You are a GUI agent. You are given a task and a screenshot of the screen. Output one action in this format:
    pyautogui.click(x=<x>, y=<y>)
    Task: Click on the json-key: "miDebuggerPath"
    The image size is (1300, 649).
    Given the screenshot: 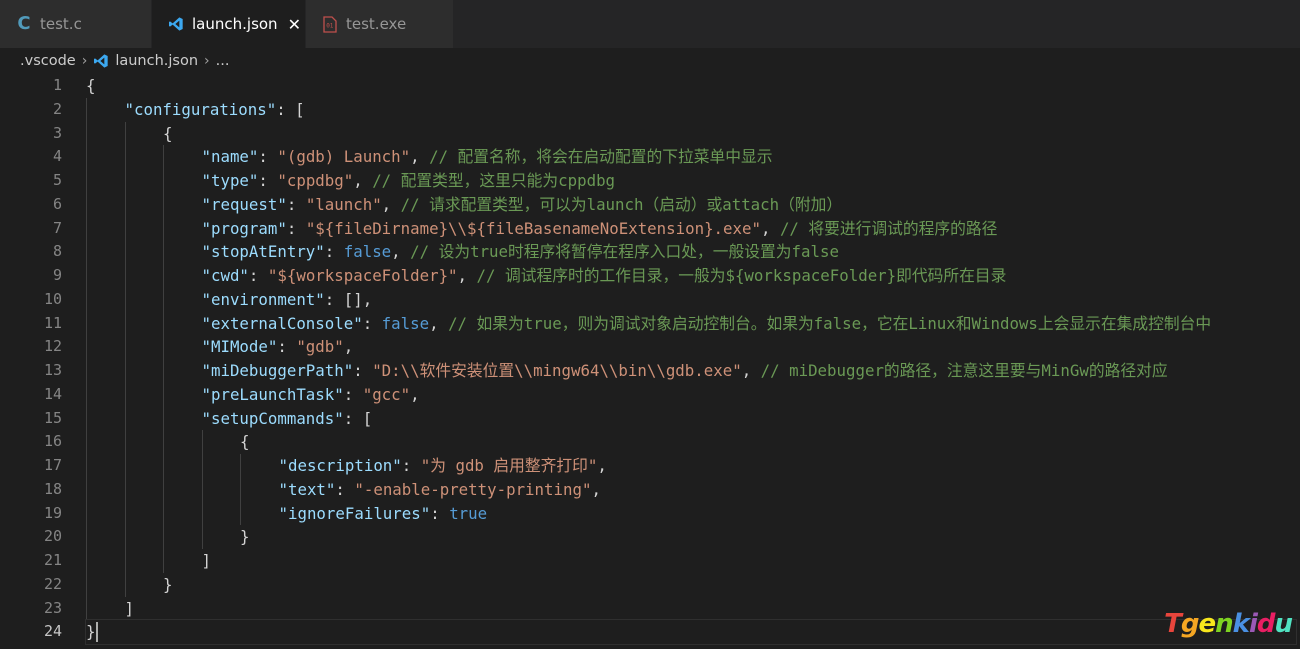 What is the action you would take?
    pyautogui.click(x=277, y=370)
    